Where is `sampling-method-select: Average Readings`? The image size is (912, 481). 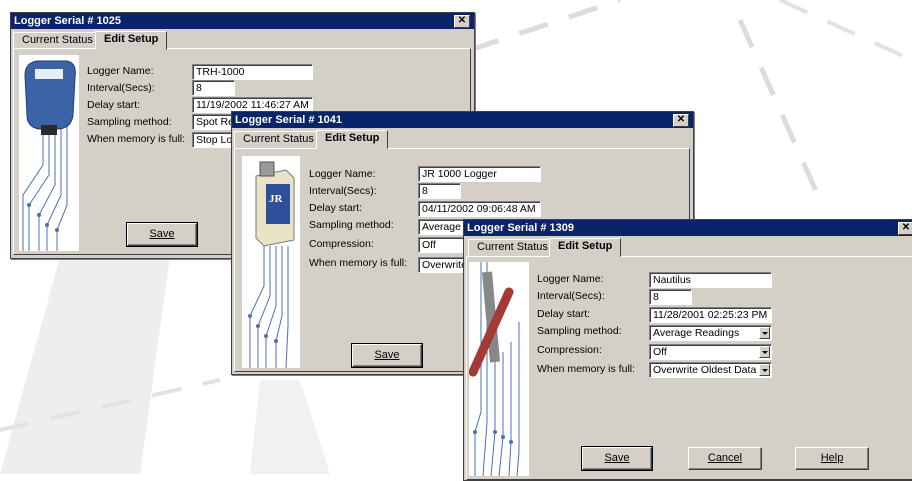 sampling-method-select: Average Readings is located at coordinates (710, 333).